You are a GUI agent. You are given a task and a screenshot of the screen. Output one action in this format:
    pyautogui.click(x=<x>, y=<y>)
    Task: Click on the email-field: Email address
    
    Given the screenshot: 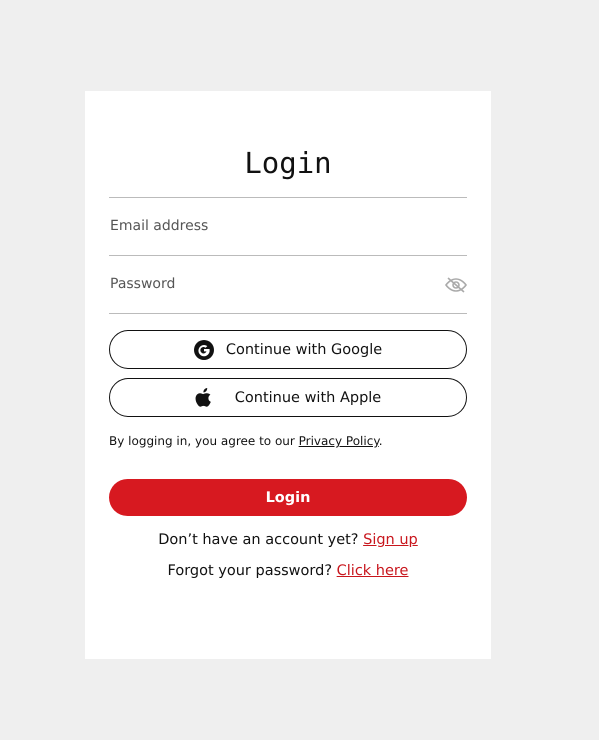 What is the action you would take?
    pyautogui.click(x=288, y=226)
    